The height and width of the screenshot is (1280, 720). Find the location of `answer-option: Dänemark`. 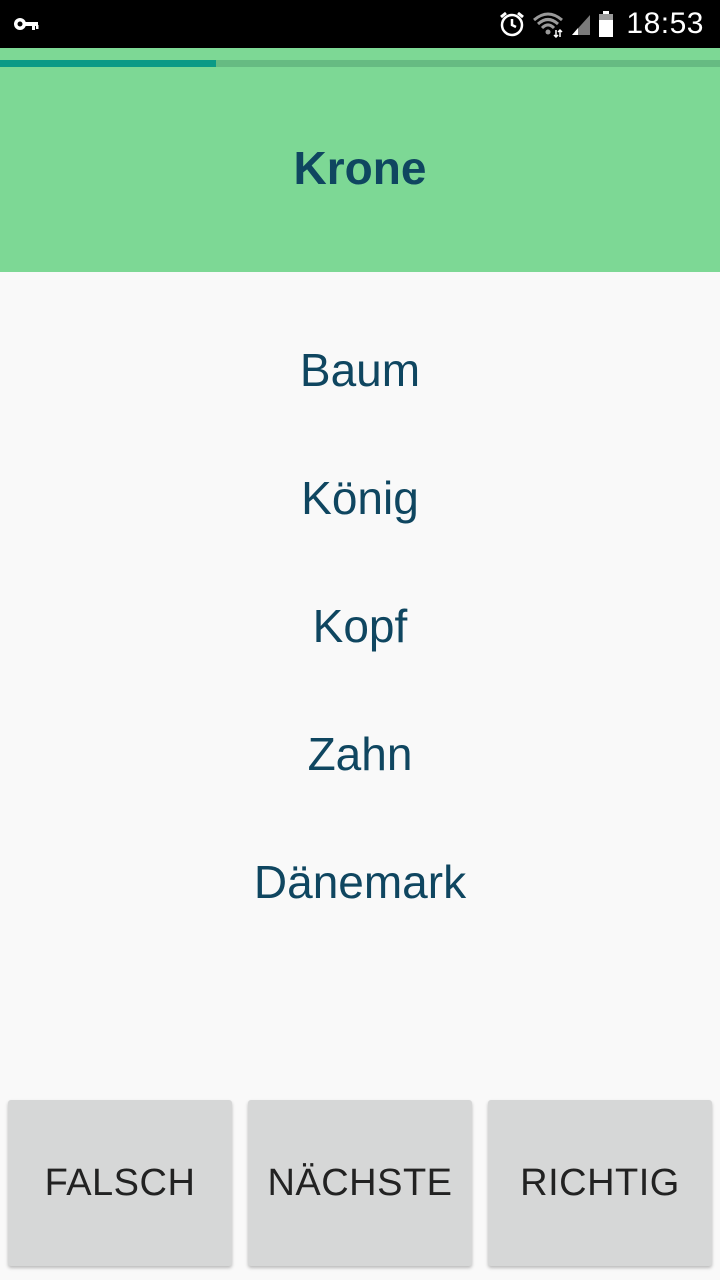

answer-option: Dänemark is located at coordinates (360, 882).